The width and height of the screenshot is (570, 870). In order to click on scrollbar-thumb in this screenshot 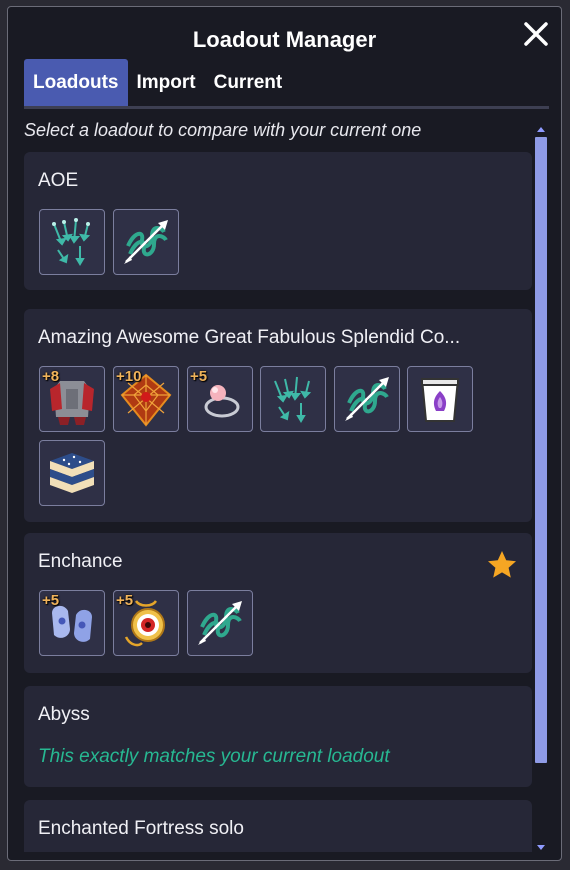, I will do `click(541, 450)`.